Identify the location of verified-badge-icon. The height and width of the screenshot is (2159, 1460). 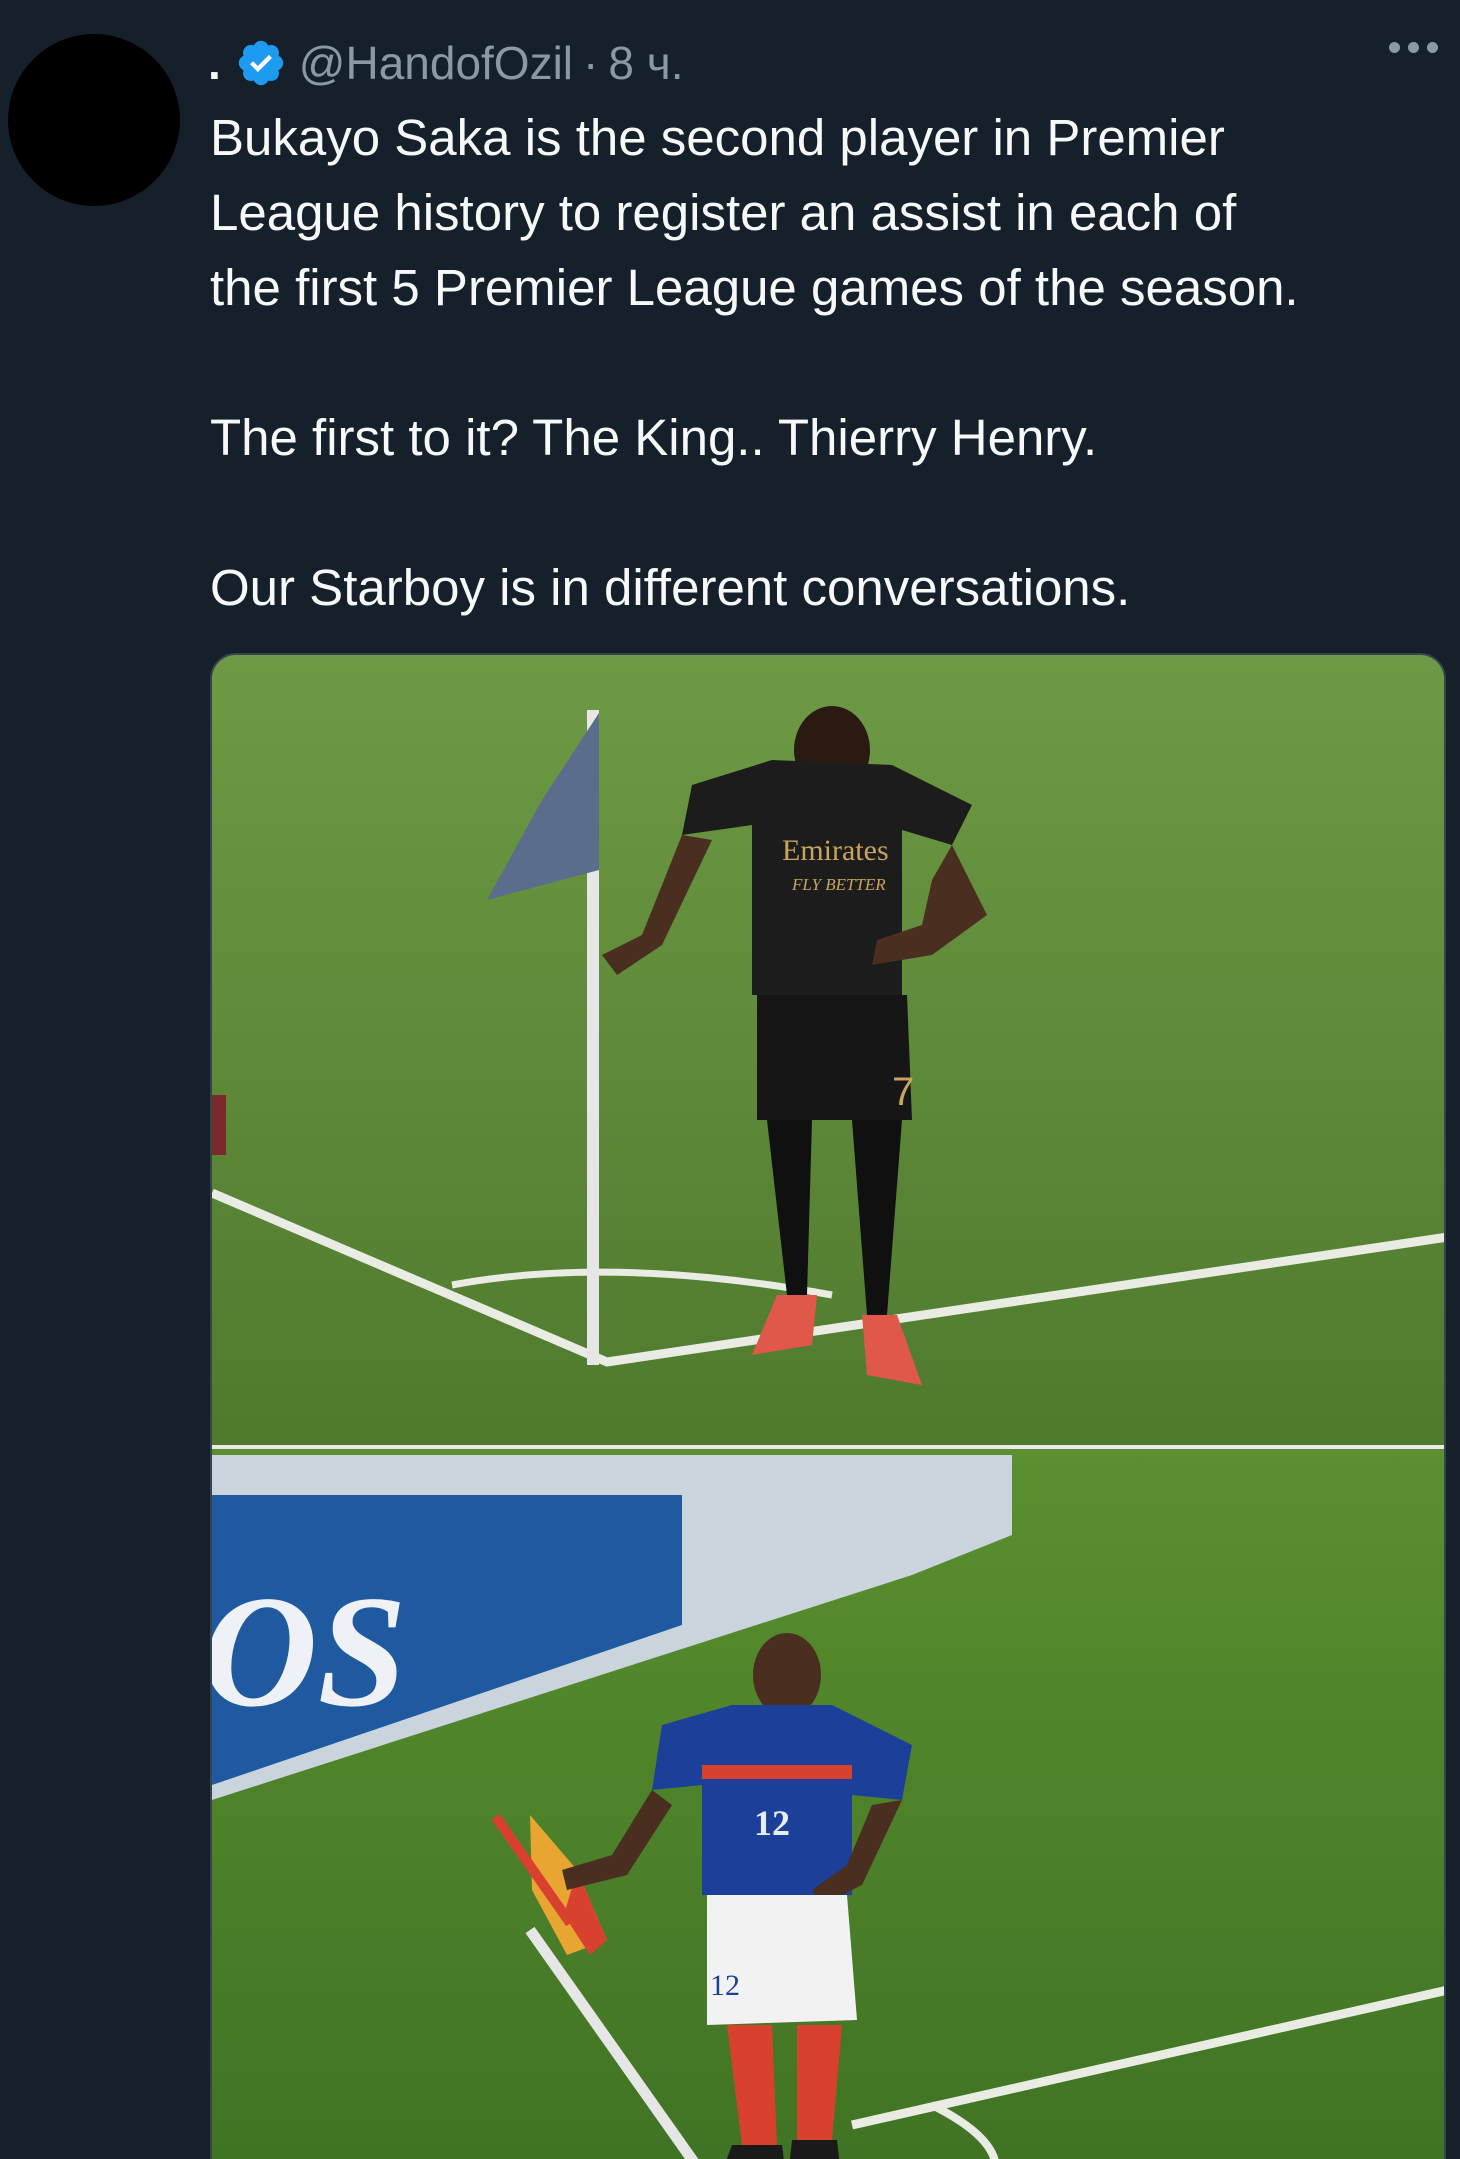
(260, 63).